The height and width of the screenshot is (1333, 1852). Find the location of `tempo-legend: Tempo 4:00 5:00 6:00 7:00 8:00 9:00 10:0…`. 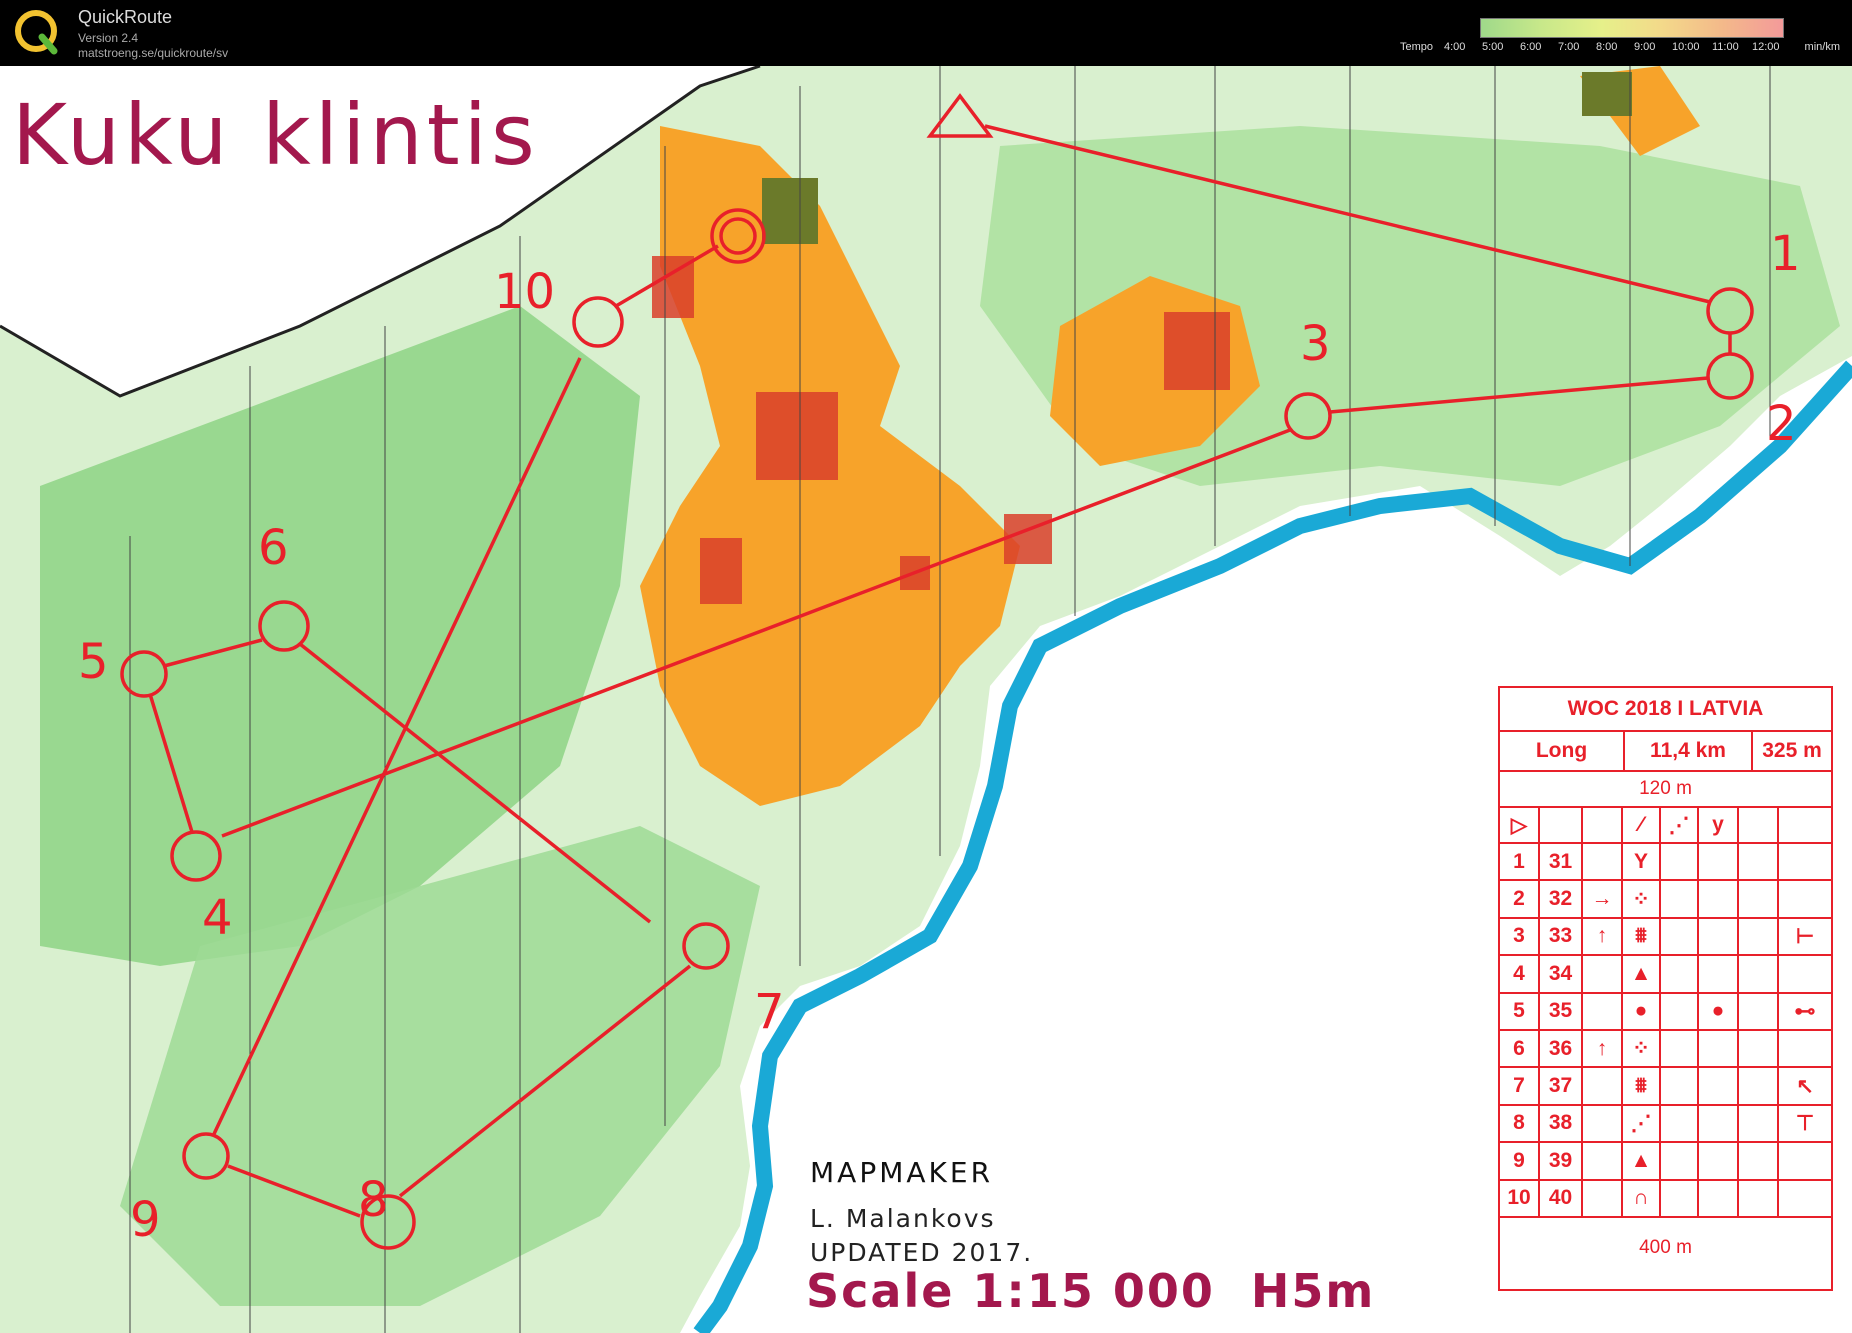

tempo-legend: Tempo 4:00 5:00 6:00 7:00 8:00 9:00 10:0… is located at coordinates (1620, 38).